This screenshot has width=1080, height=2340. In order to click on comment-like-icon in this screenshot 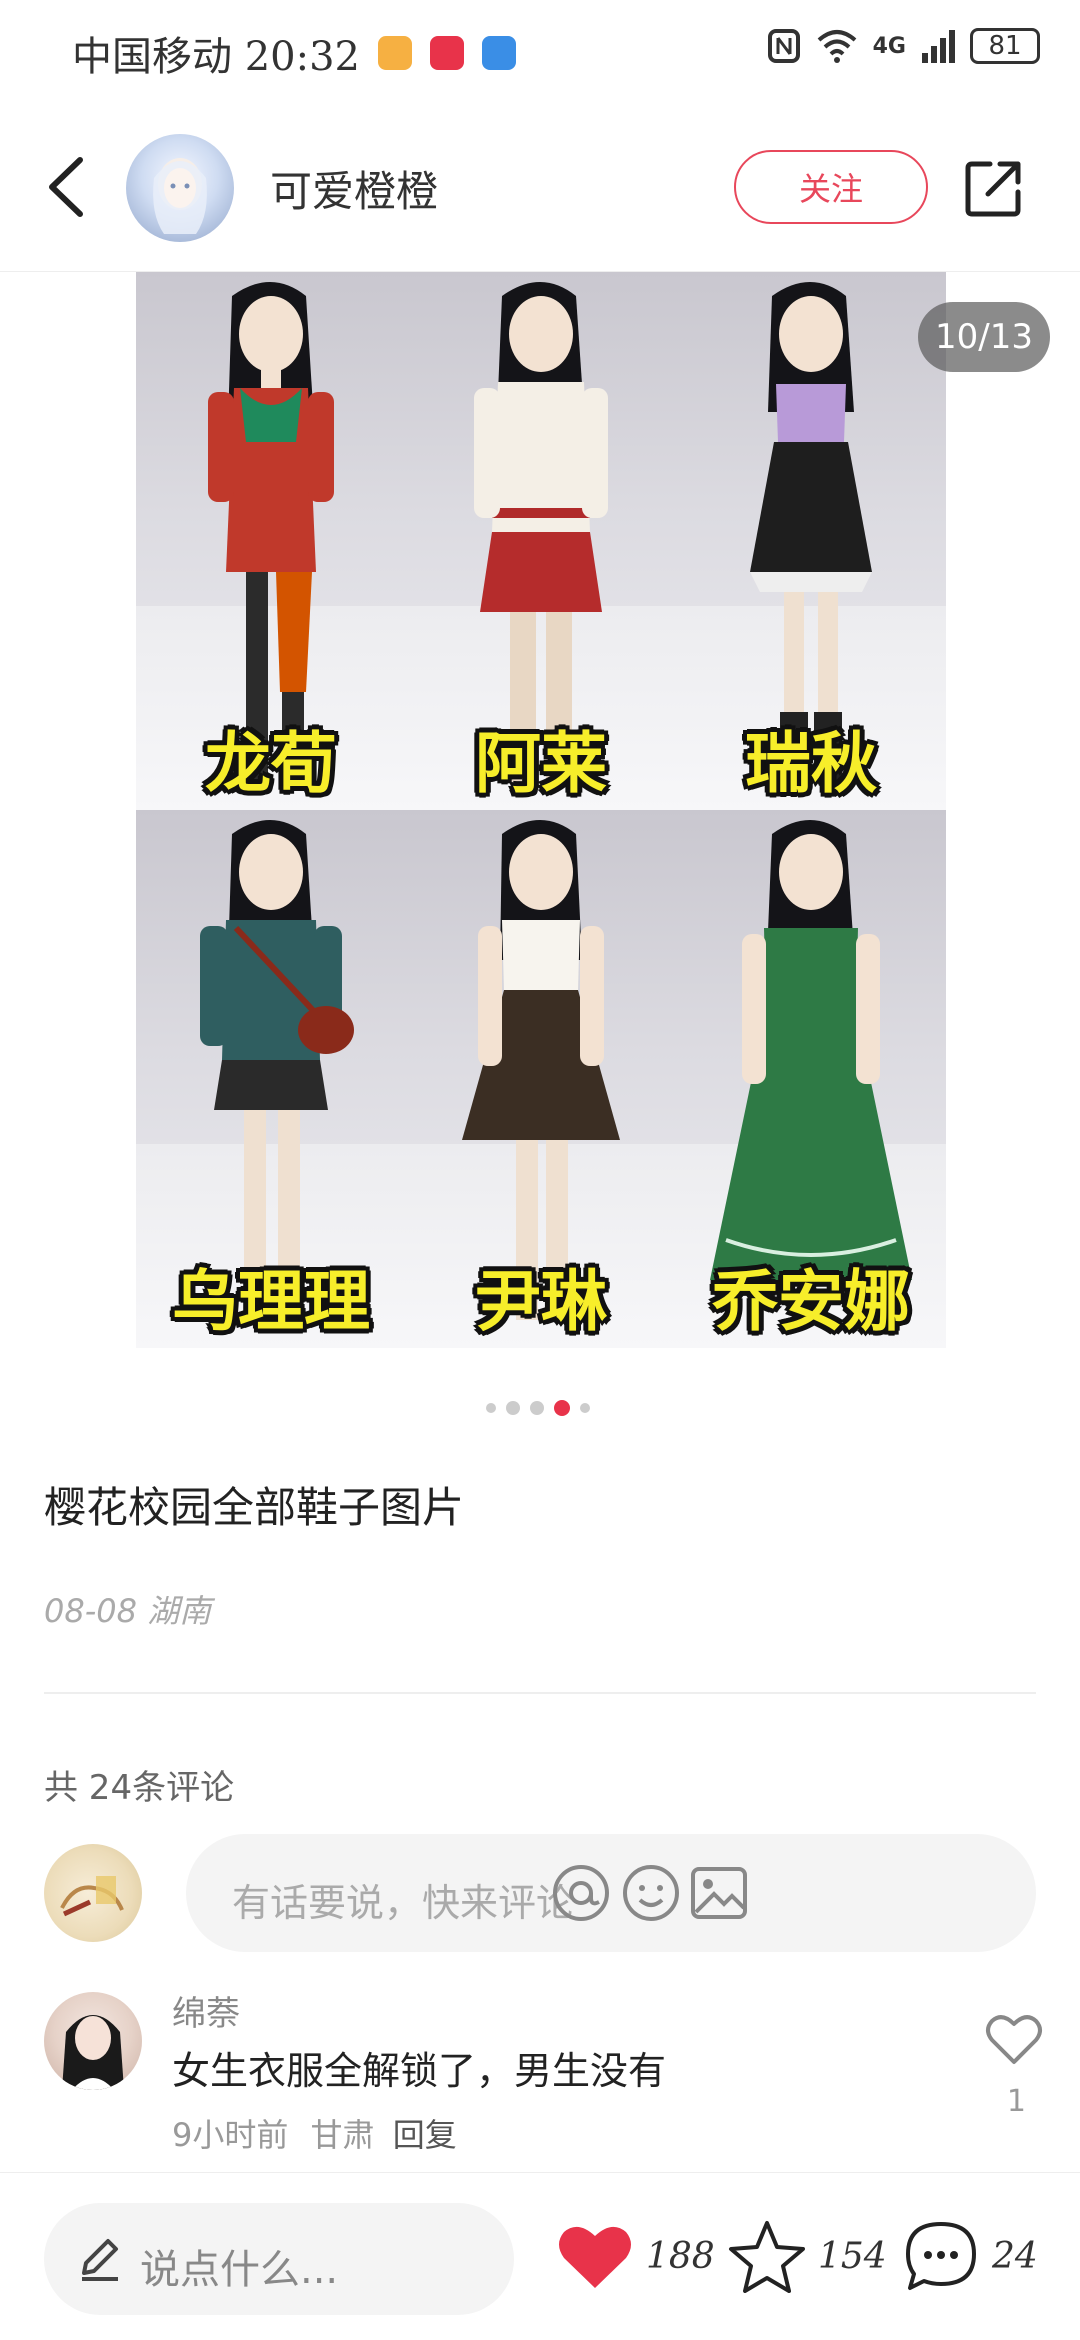, I will do `click(1014, 2038)`.